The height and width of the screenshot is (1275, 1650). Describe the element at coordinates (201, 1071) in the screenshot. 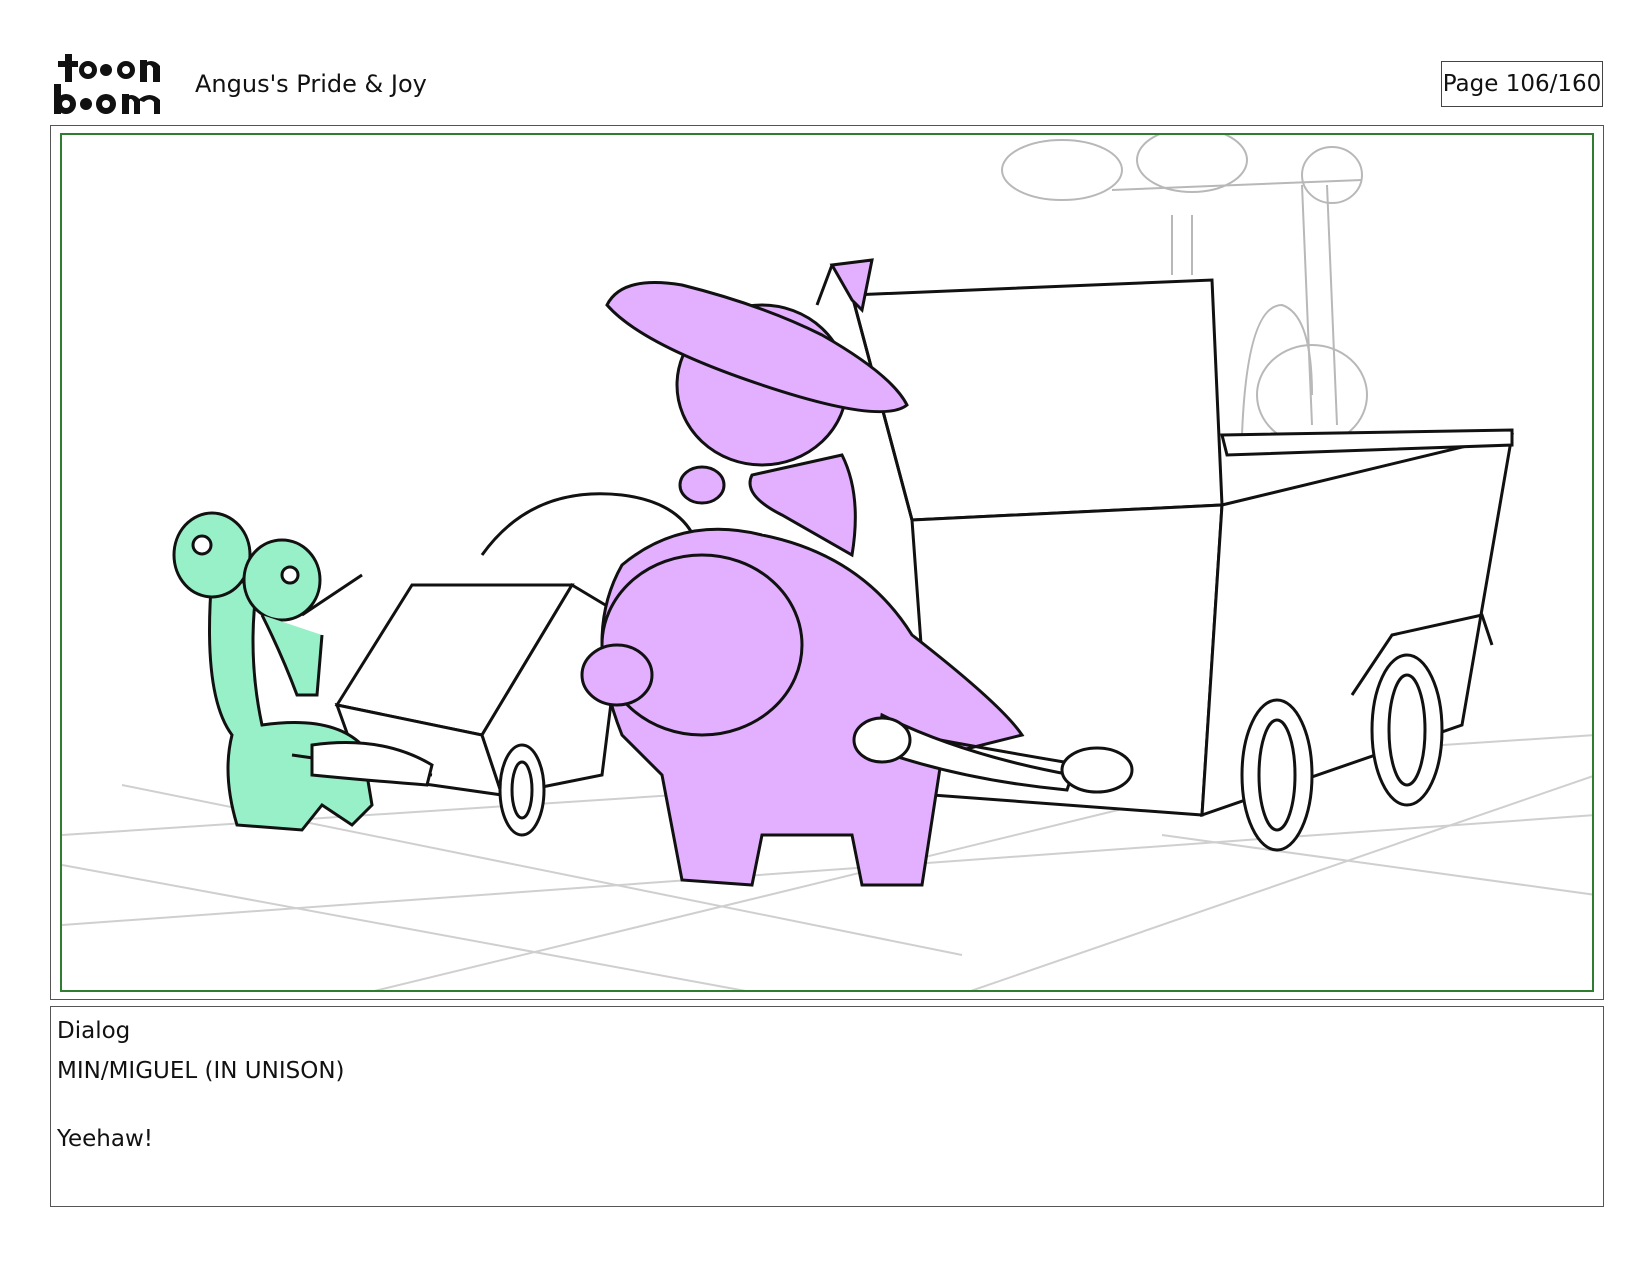

I see `dialog-speaker: MIN/MIGUEL (IN UNISON)` at that location.